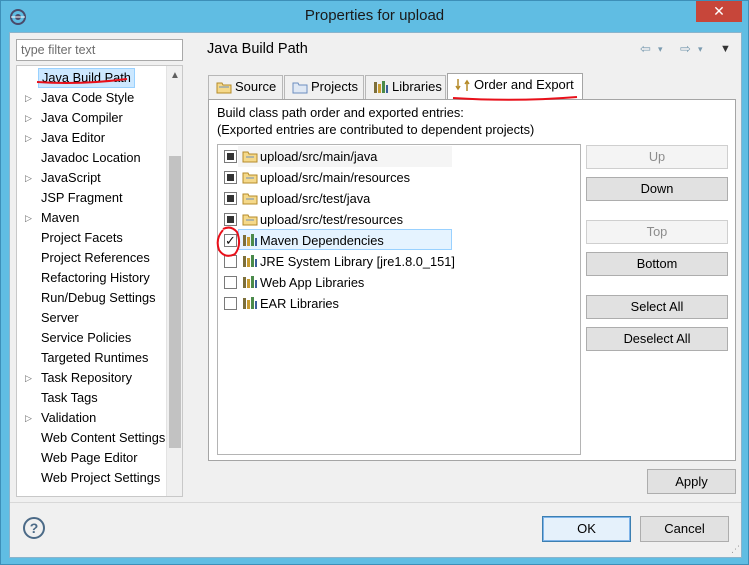 The image size is (749, 565). I want to click on classpath-entry-label: upload/src/main/resources, so click(335, 177).